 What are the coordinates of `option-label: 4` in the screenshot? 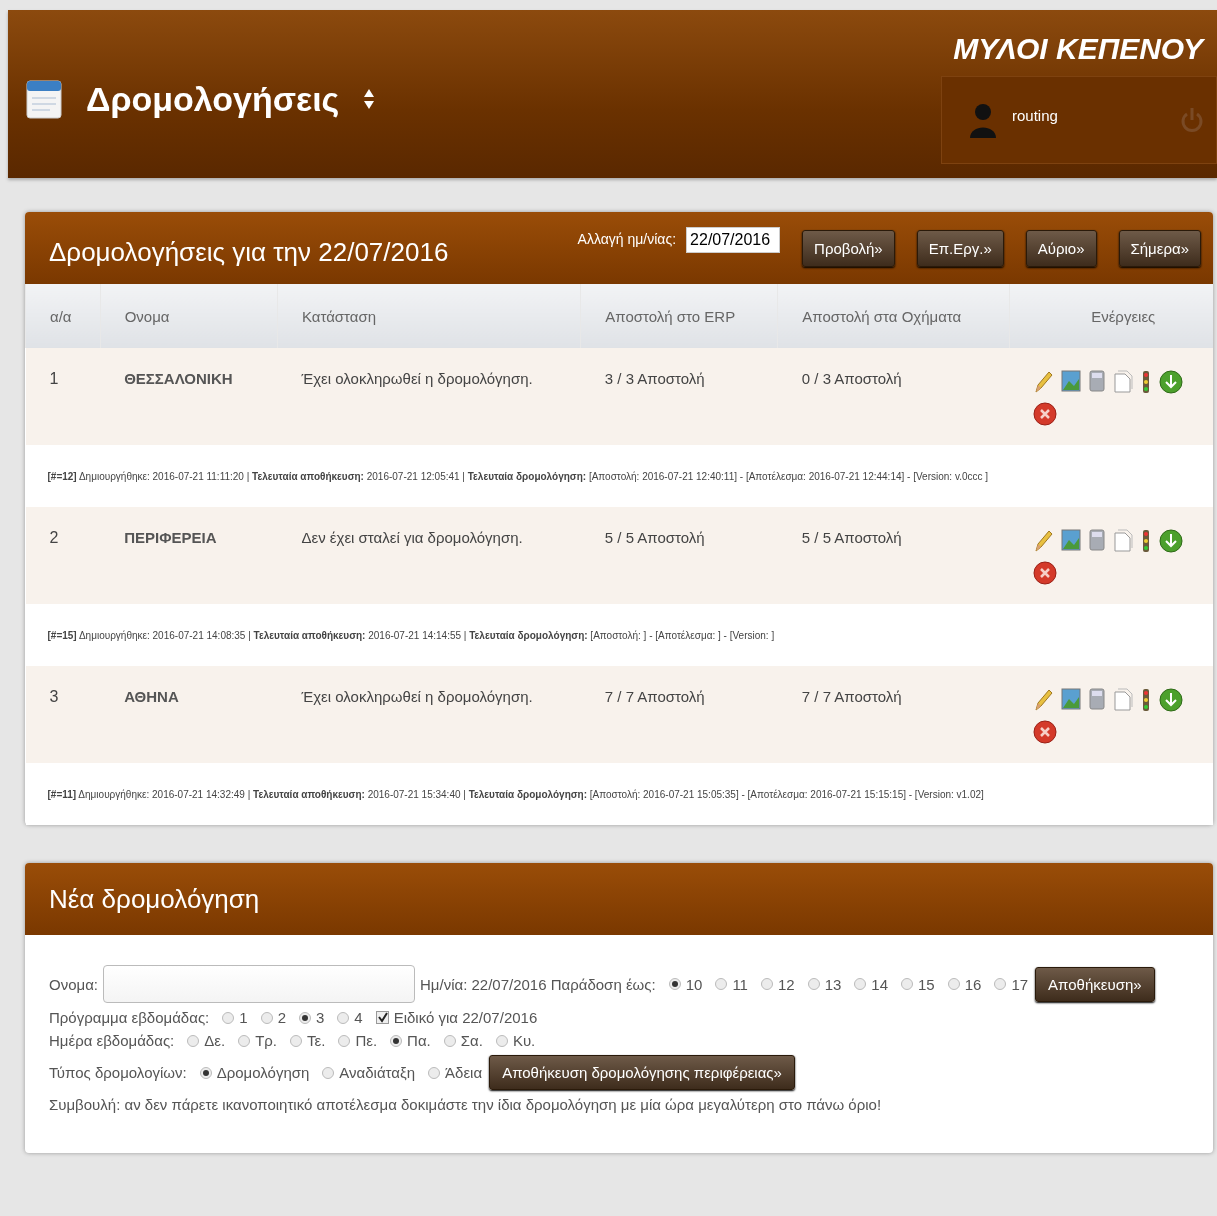 It's located at (358, 1017).